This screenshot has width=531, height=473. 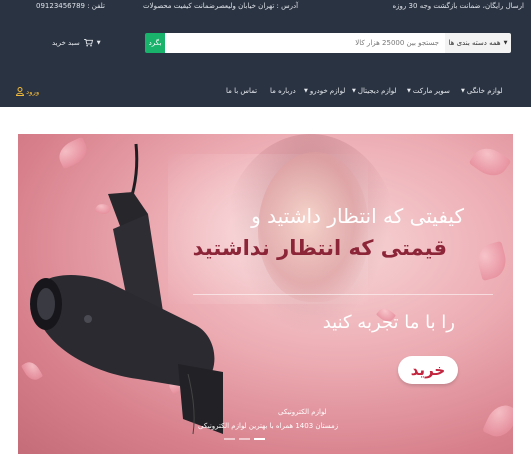 What do you see at coordinates (66, 43) in the screenshot?
I see `cart-label: سبد خرید` at bounding box center [66, 43].